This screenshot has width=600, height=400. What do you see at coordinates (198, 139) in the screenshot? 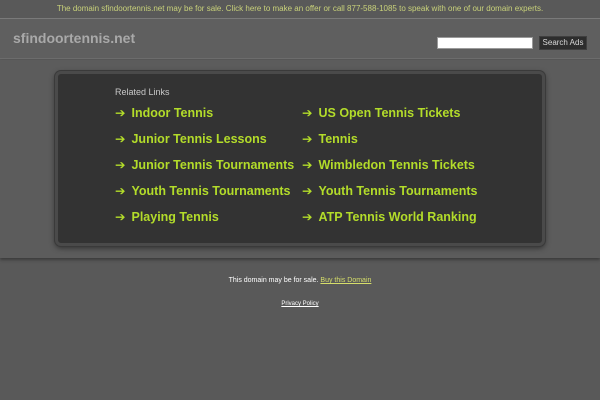
I see `related-link-label: Junior Tennis Lessons` at bounding box center [198, 139].